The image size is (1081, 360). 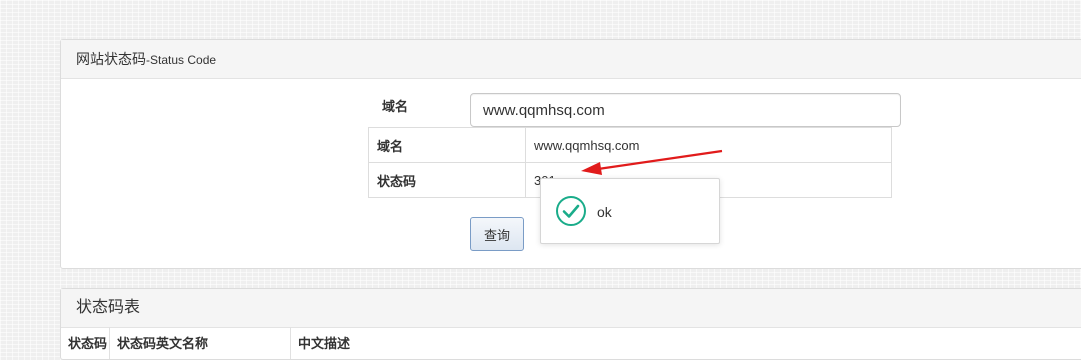 I want to click on domain-input, so click(x=685, y=110).